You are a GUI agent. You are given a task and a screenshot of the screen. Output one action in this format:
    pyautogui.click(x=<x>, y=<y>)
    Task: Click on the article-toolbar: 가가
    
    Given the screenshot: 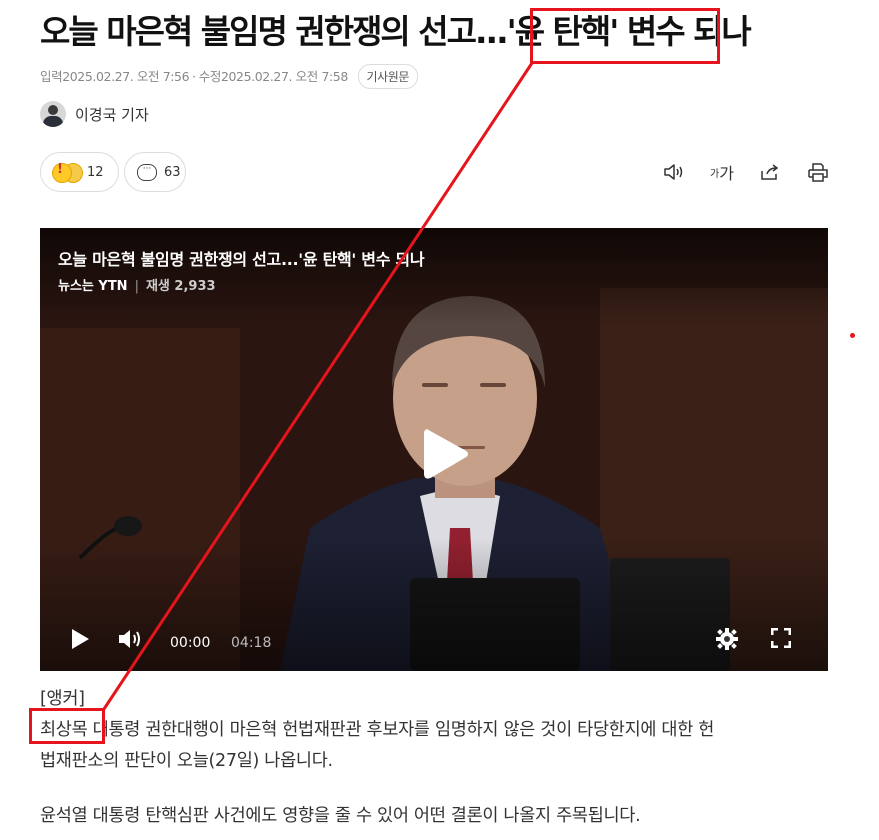 What is the action you would take?
    pyautogui.click(x=746, y=172)
    